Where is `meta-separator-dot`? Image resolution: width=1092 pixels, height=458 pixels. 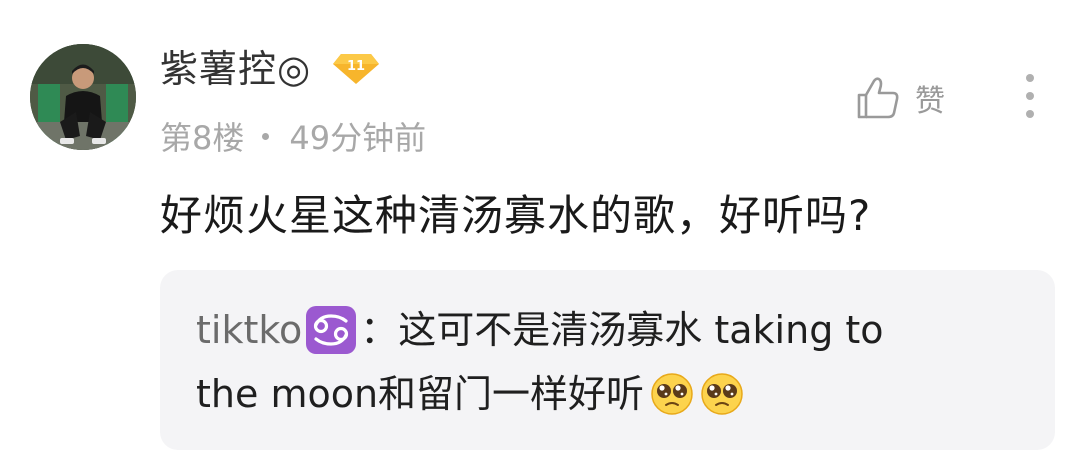
meta-separator-dot is located at coordinates (266, 136).